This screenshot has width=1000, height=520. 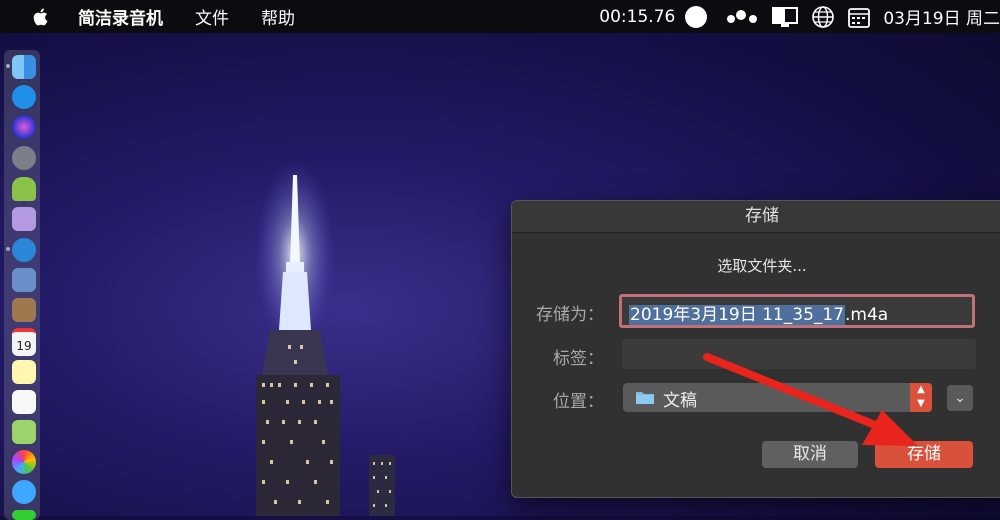 I want to click on cancel-button: 取消, so click(x=810, y=454).